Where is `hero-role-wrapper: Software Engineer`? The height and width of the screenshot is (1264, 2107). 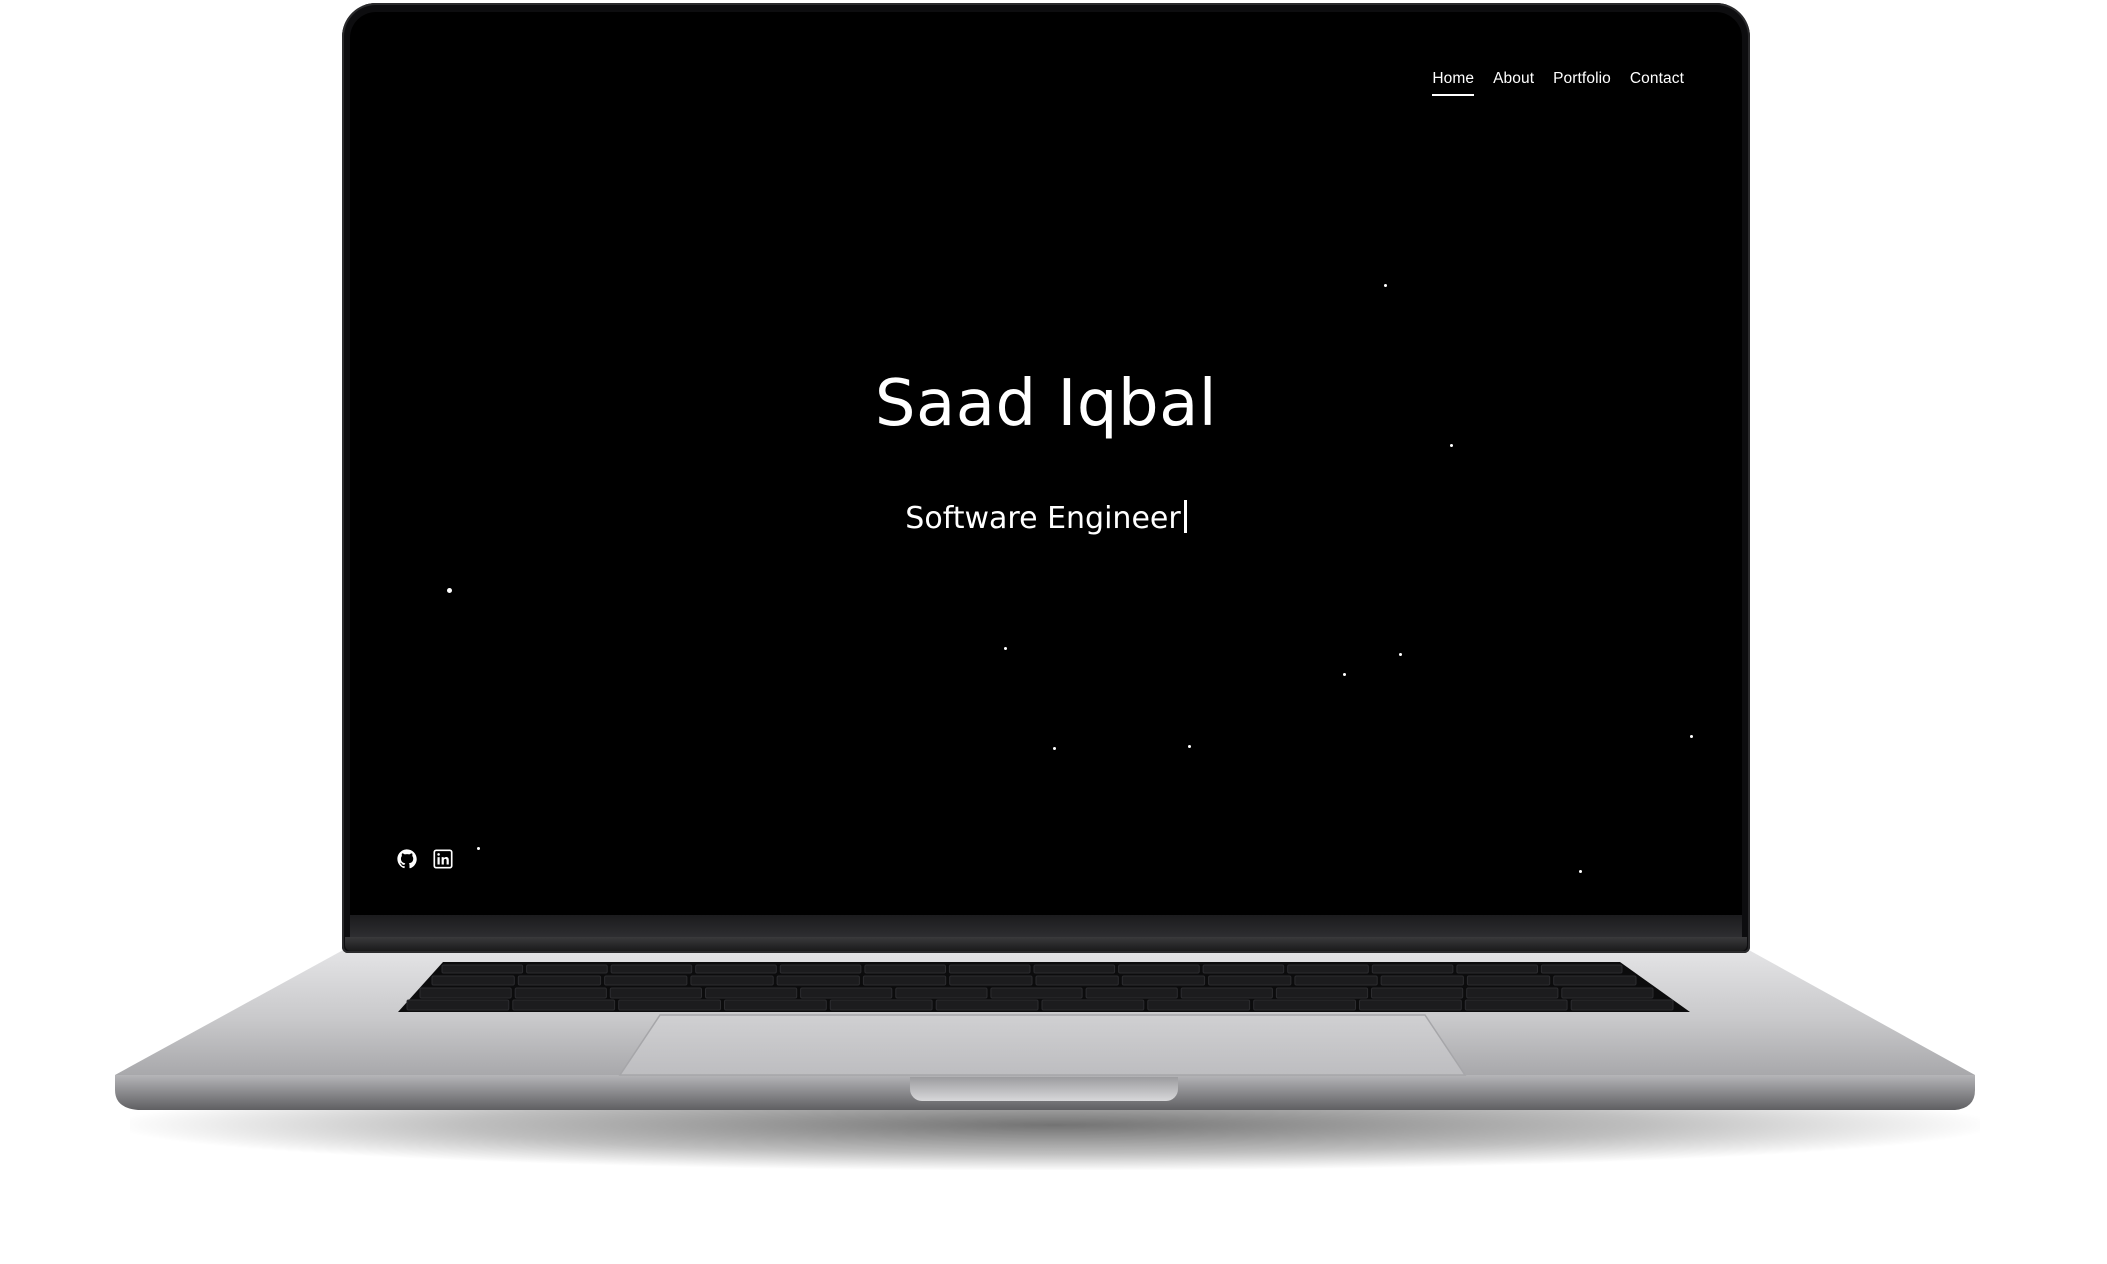
hero-role-wrapper: Software Engineer is located at coordinates (1046, 518).